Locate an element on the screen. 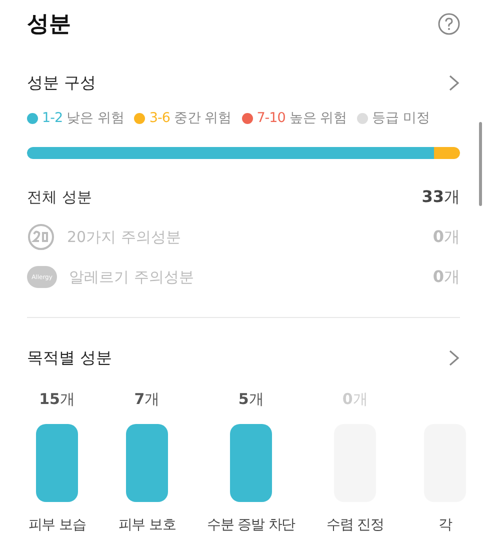  legend-label: 높은 위험 is located at coordinates (318, 118).